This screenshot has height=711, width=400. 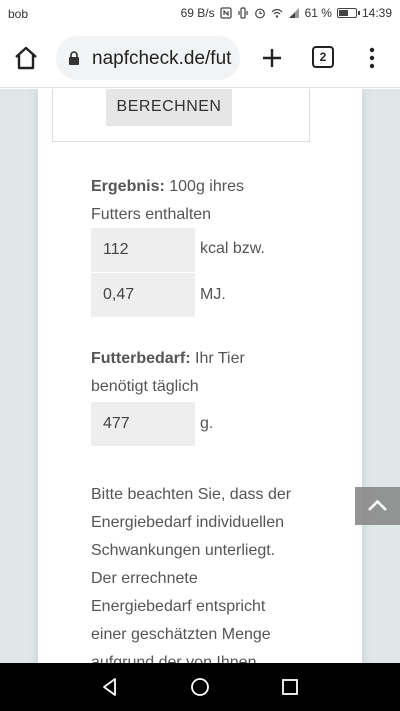 I want to click on lock-icon, so click(x=74, y=58).